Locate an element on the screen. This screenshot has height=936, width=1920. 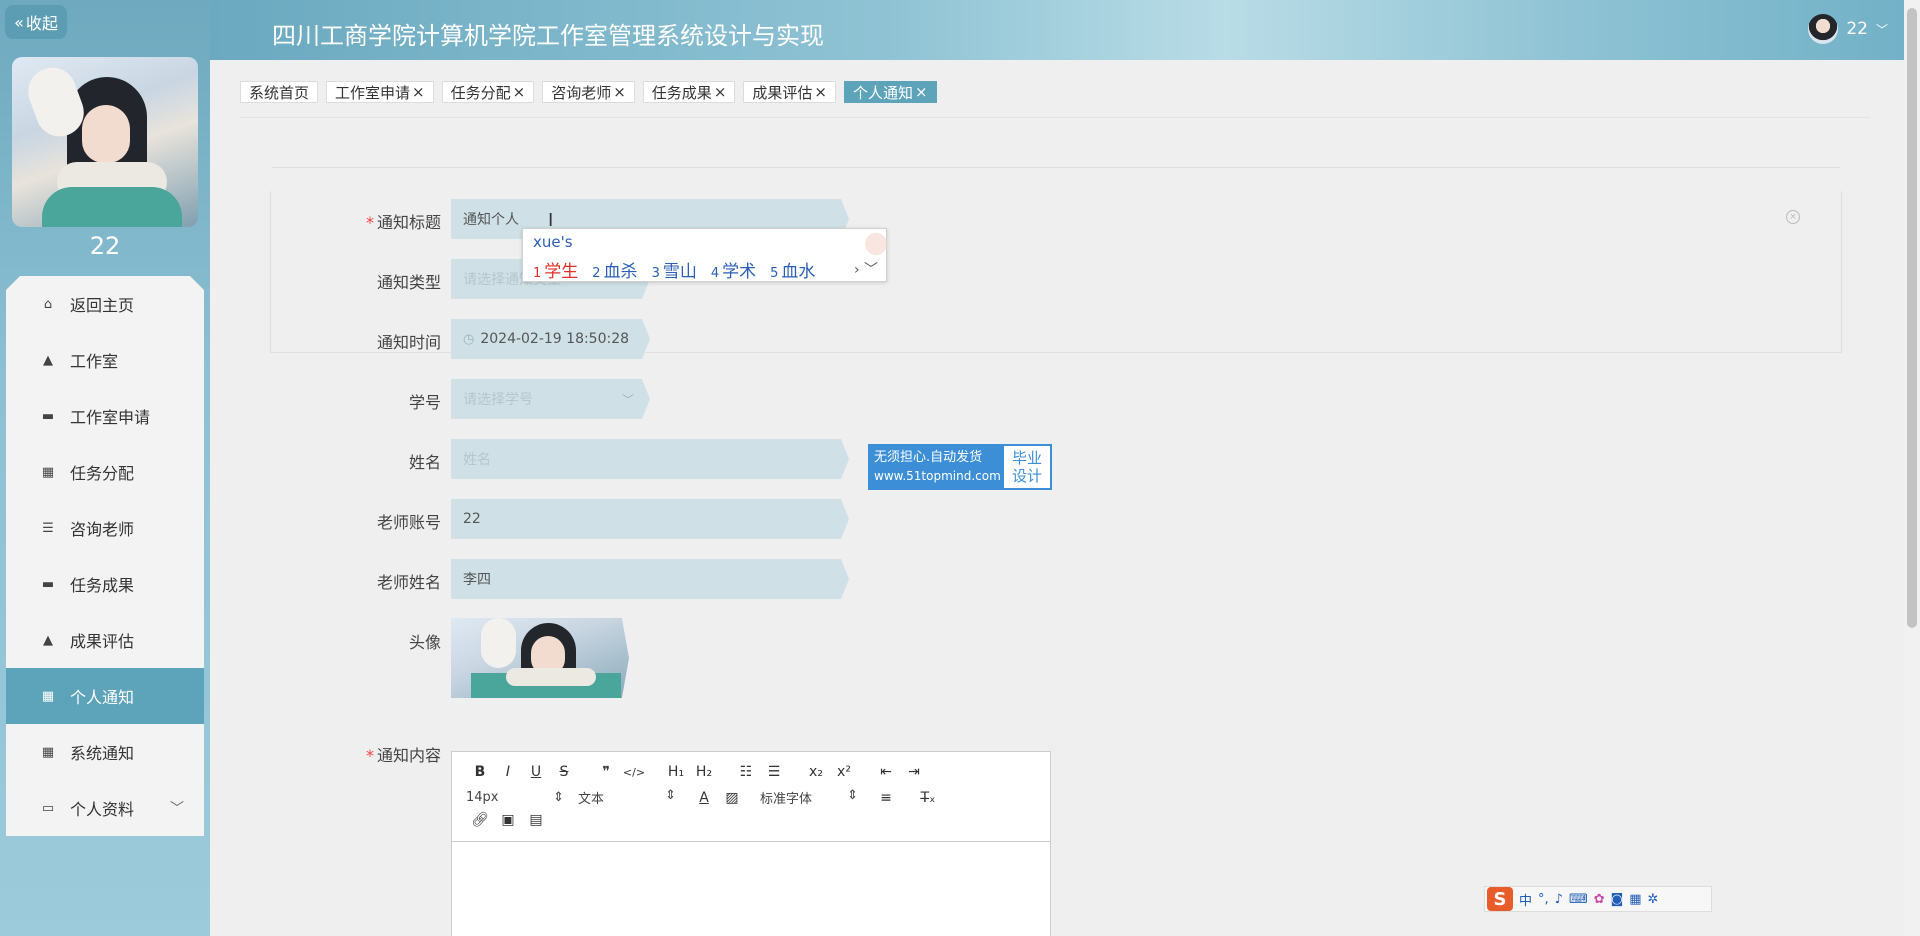
ime-next-page-icon: › ﹀ is located at coordinates (866, 269).